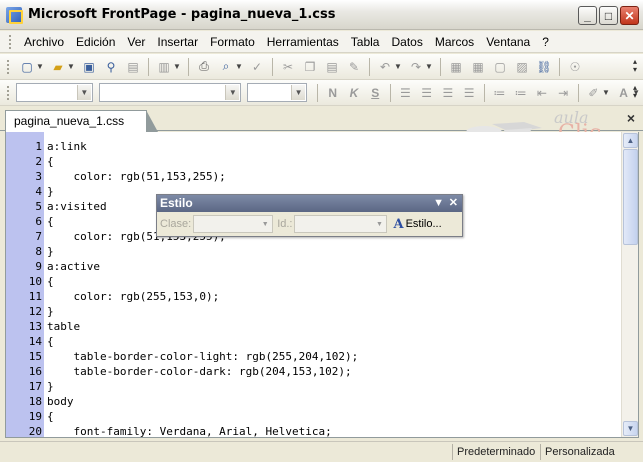 This screenshot has height=462, width=643. Describe the element at coordinates (313, 386) in the screenshot. I see `code-line: 17}` at that location.